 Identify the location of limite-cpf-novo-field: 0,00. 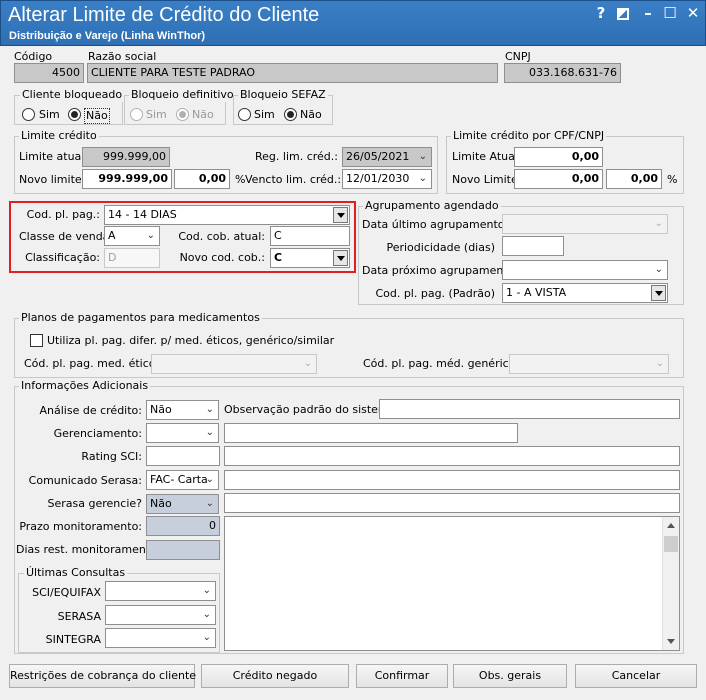
(558, 179).